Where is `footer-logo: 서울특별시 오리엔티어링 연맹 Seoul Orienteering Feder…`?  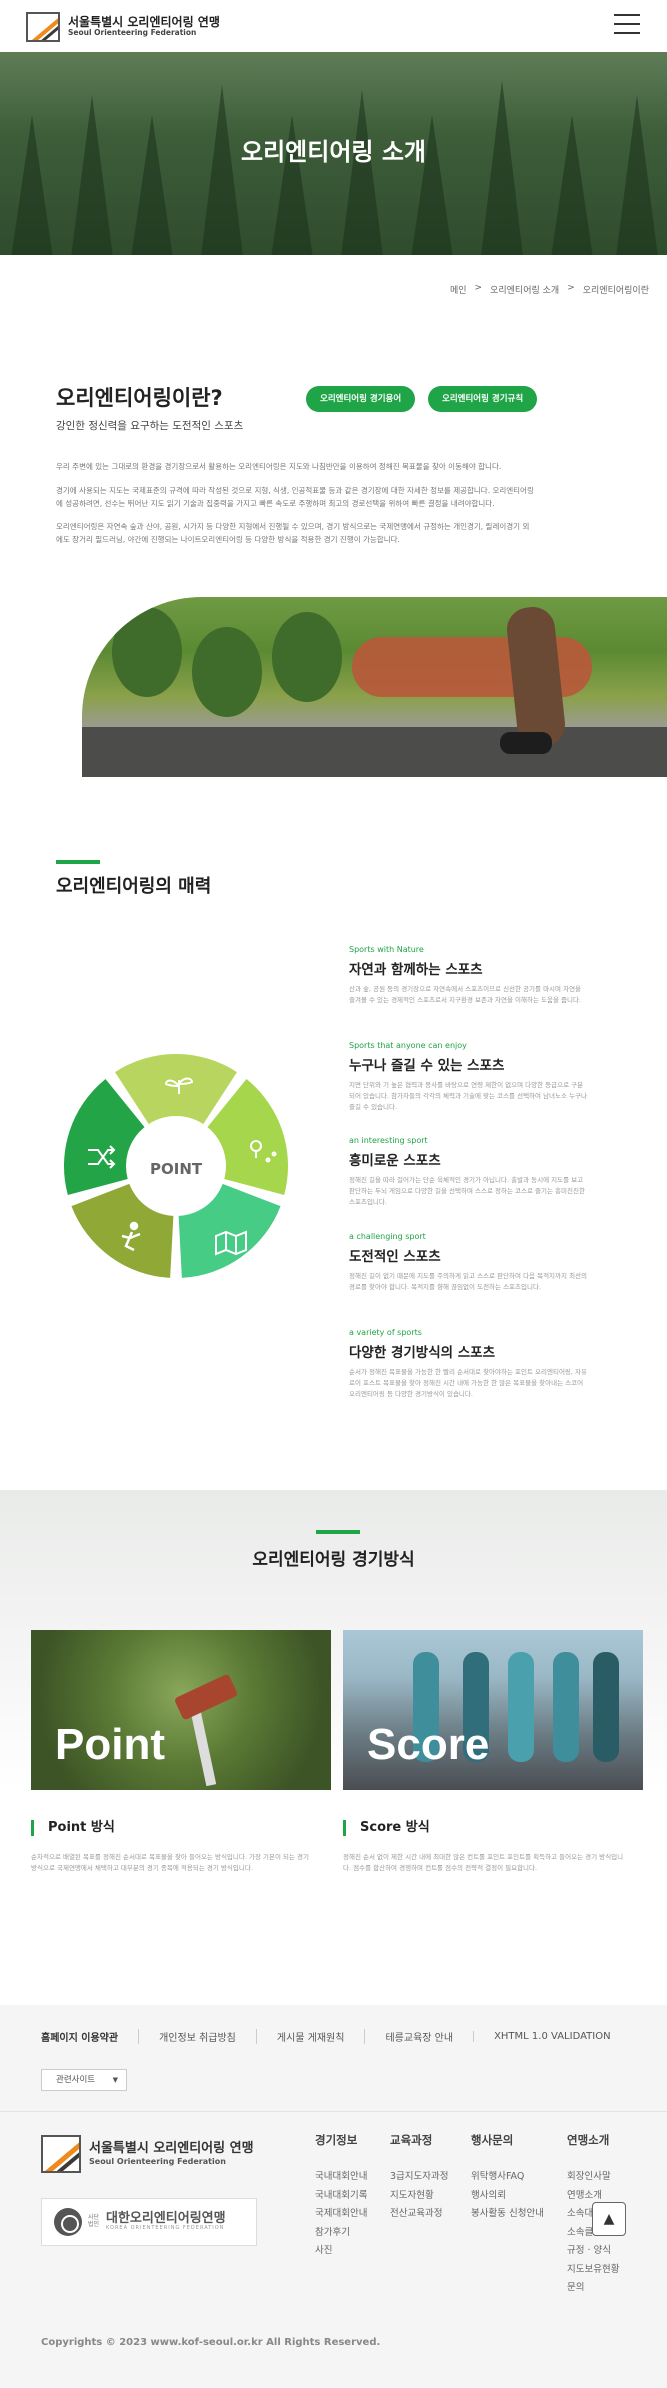
footer-logo: 서울특별시 오리엔티어링 연맹 Seoul Orienteering Feder… is located at coordinates (147, 2154).